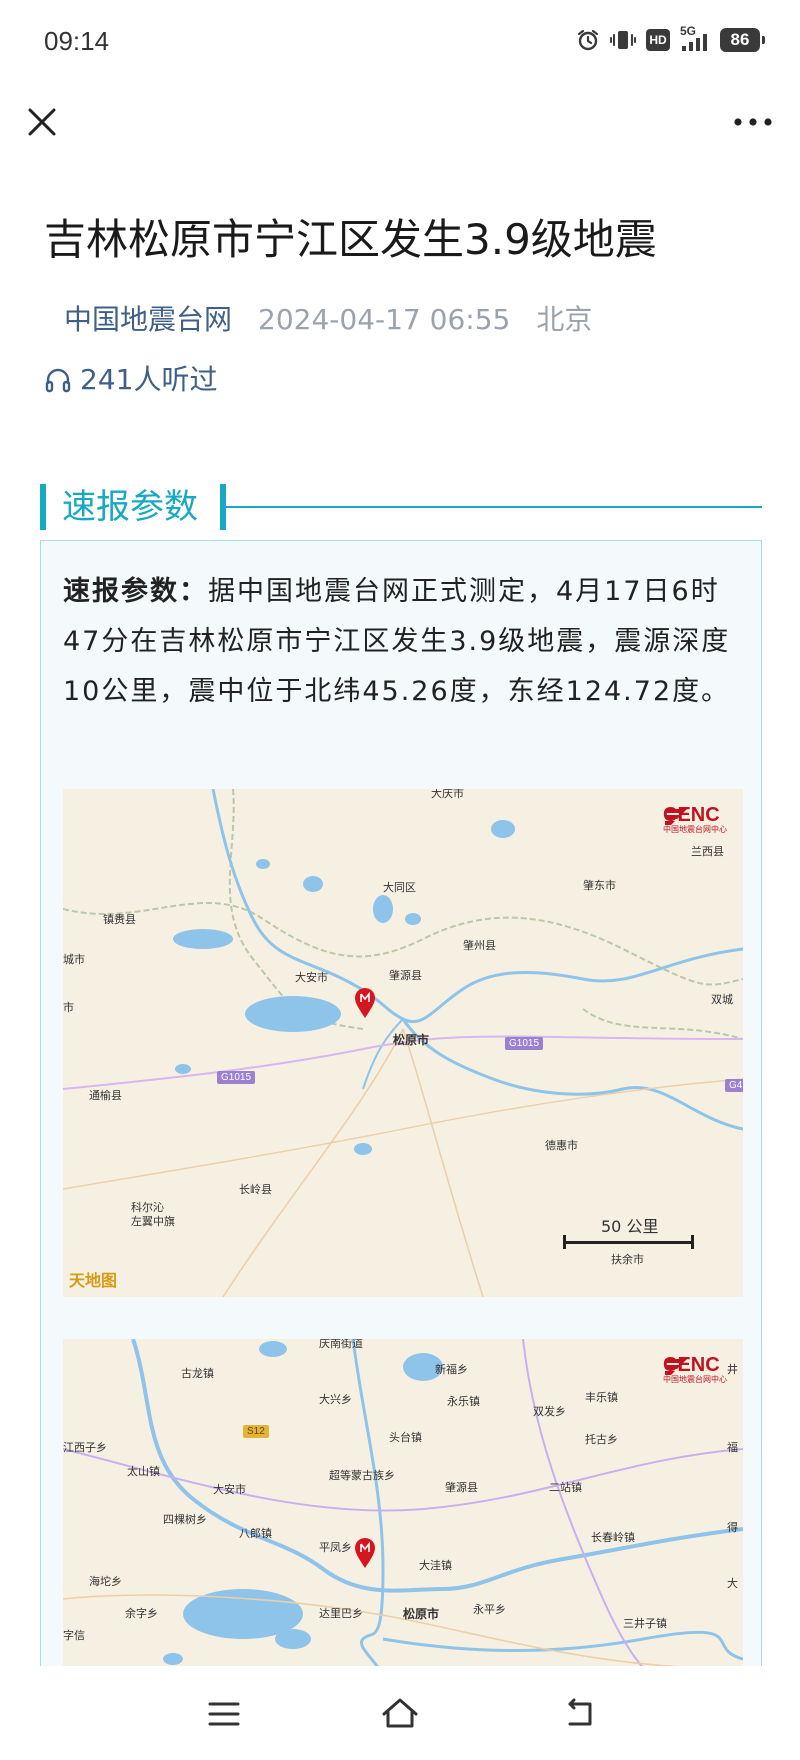  Describe the element at coordinates (341, 1613) in the screenshot. I see `map-label: 达里巴乡` at that location.